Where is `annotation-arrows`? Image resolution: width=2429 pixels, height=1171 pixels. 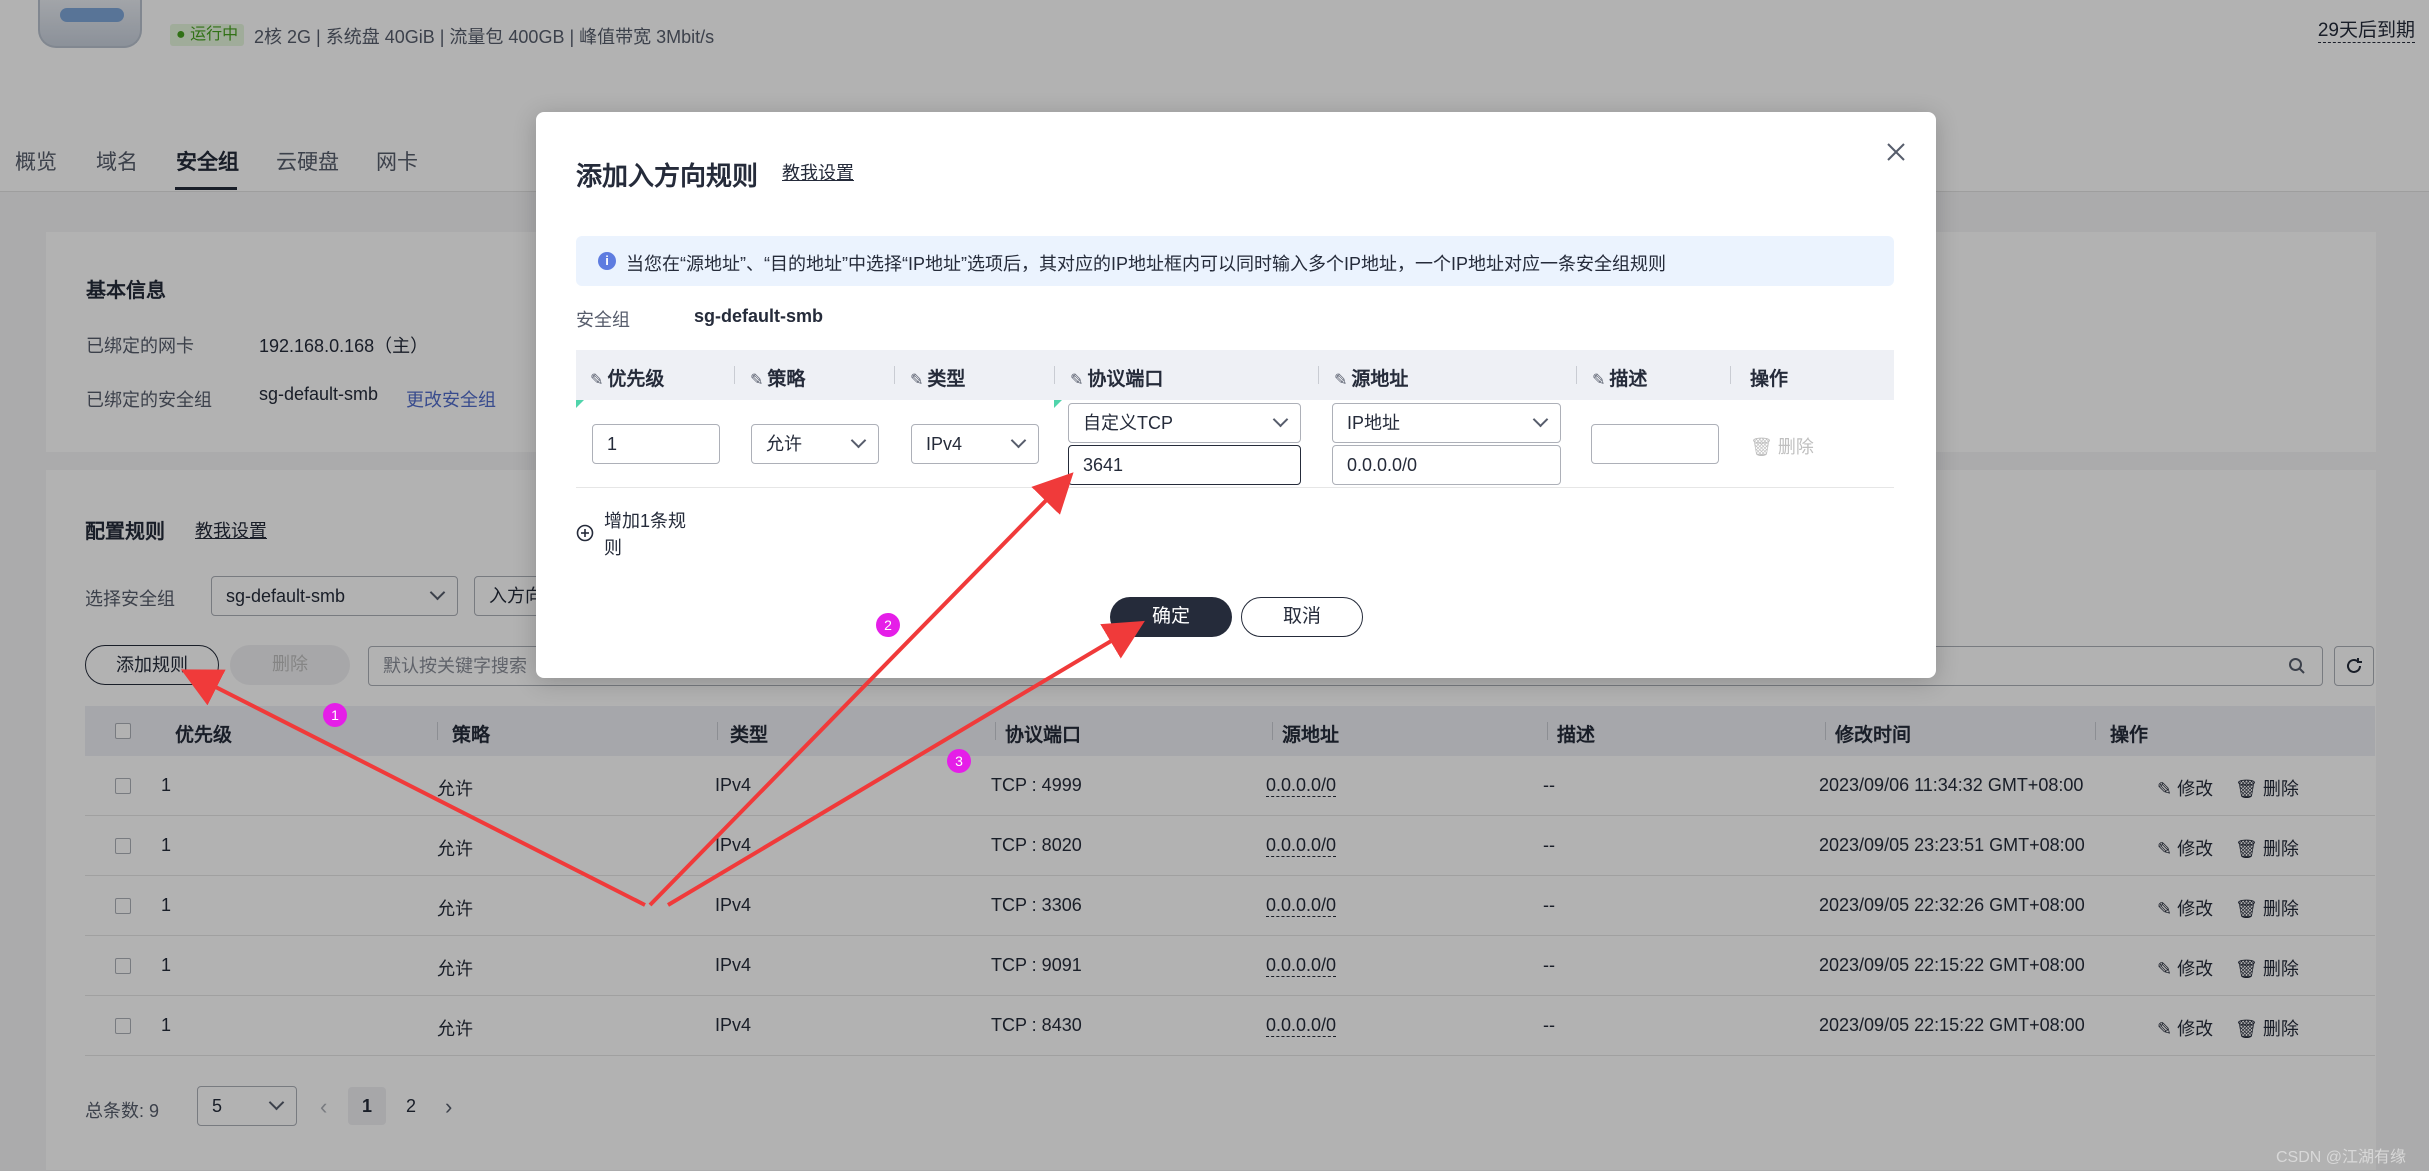
annotation-arrows is located at coordinates (662, 689).